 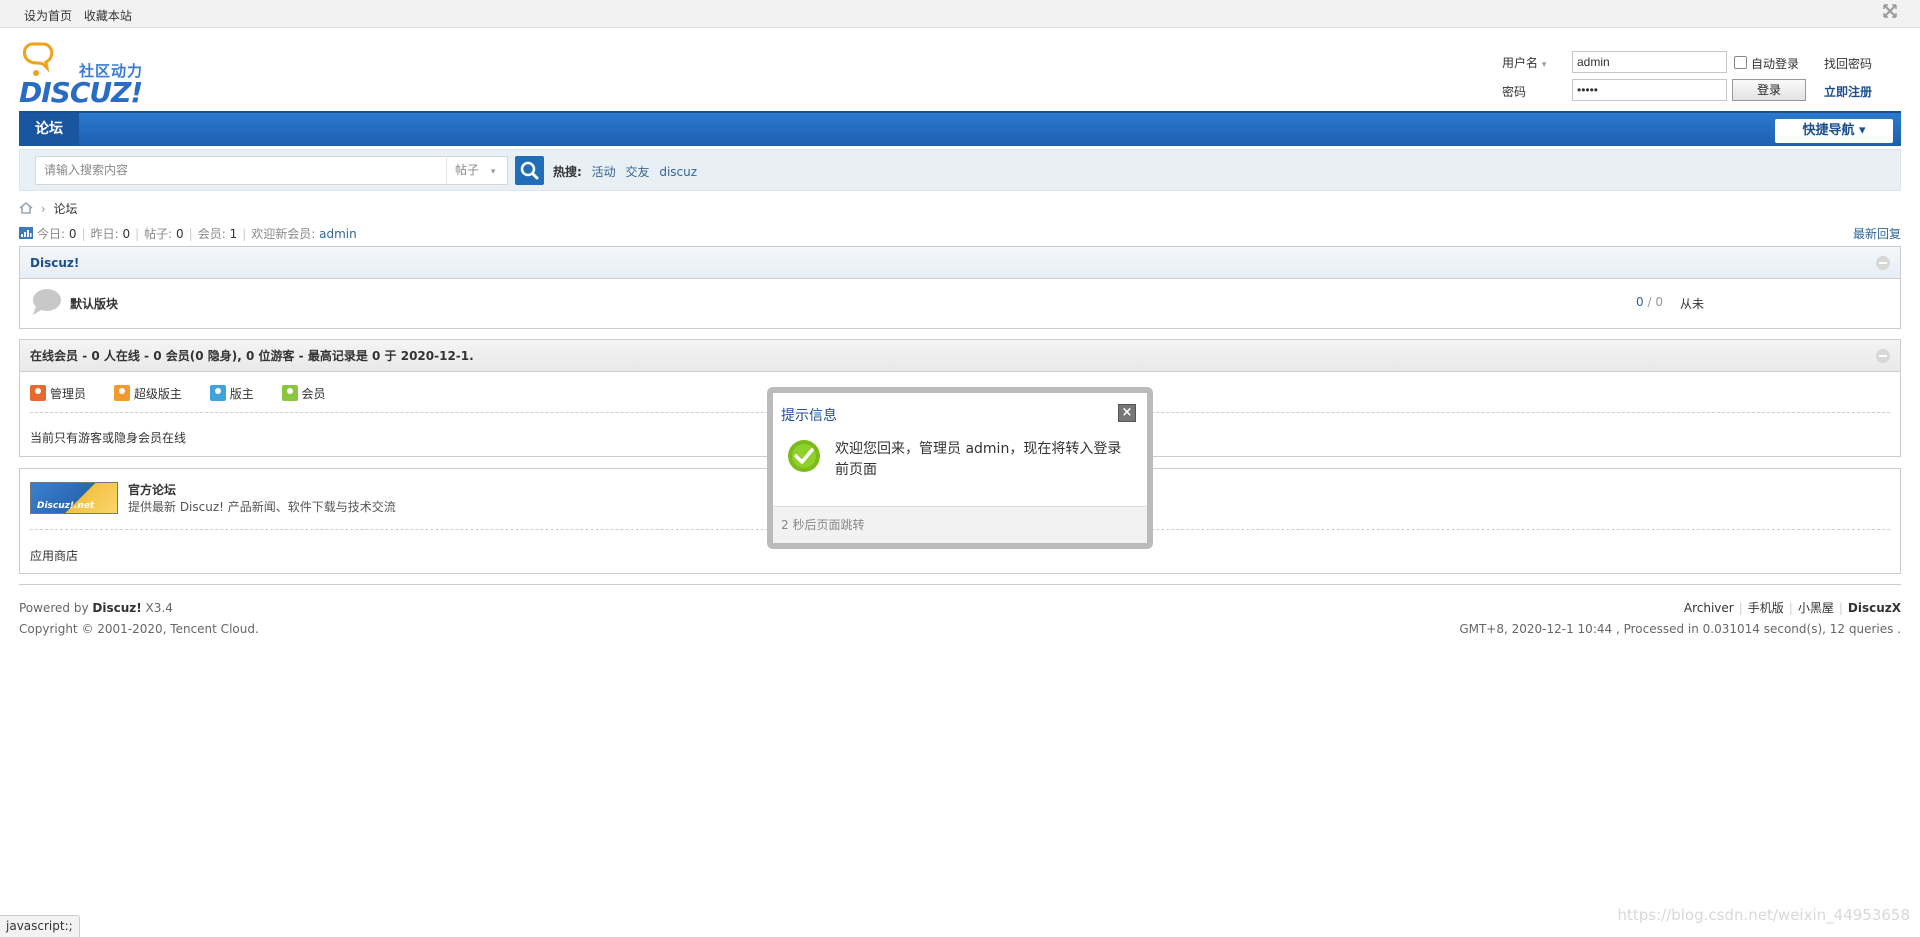 I want to click on chevron-down-icon: ▾, so click(x=493, y=172).